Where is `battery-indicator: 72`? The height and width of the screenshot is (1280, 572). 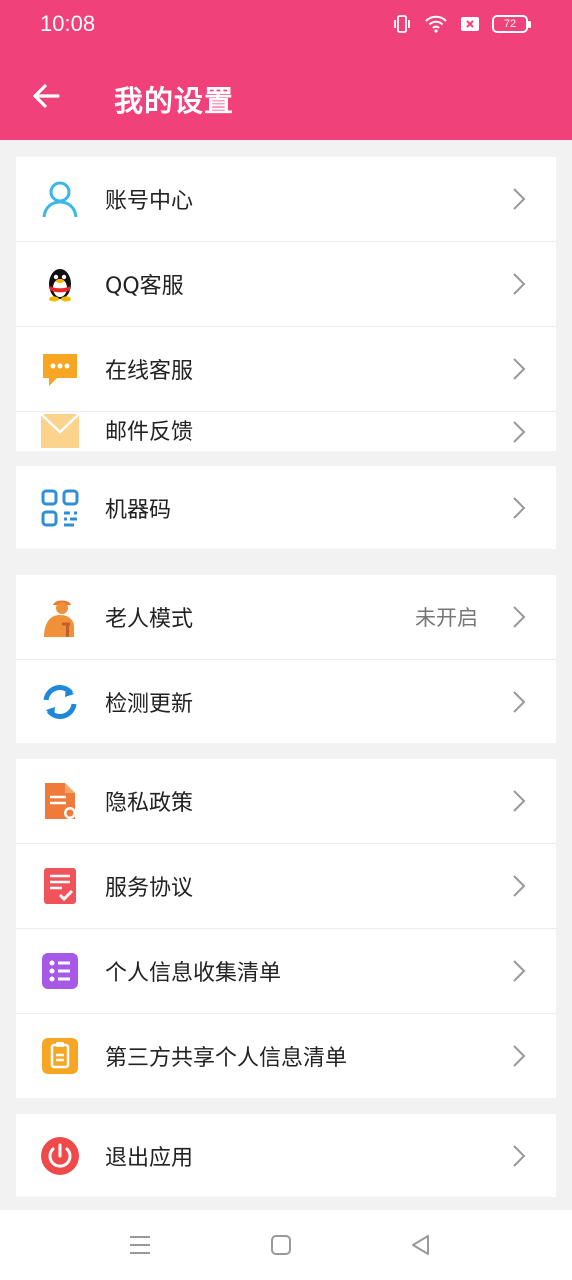 battery-indicator: 72 is located at coordinates (511, 24).